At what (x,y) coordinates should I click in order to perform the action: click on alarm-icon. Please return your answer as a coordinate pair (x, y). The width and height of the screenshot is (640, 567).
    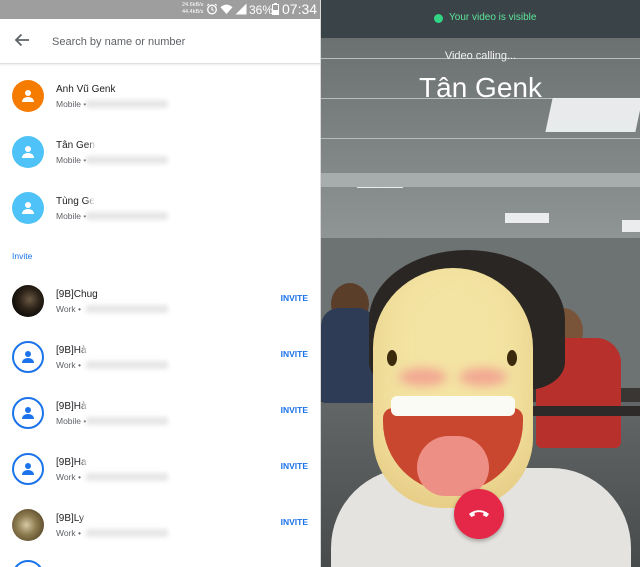
    Looking at the image, I should click on (212, 9).